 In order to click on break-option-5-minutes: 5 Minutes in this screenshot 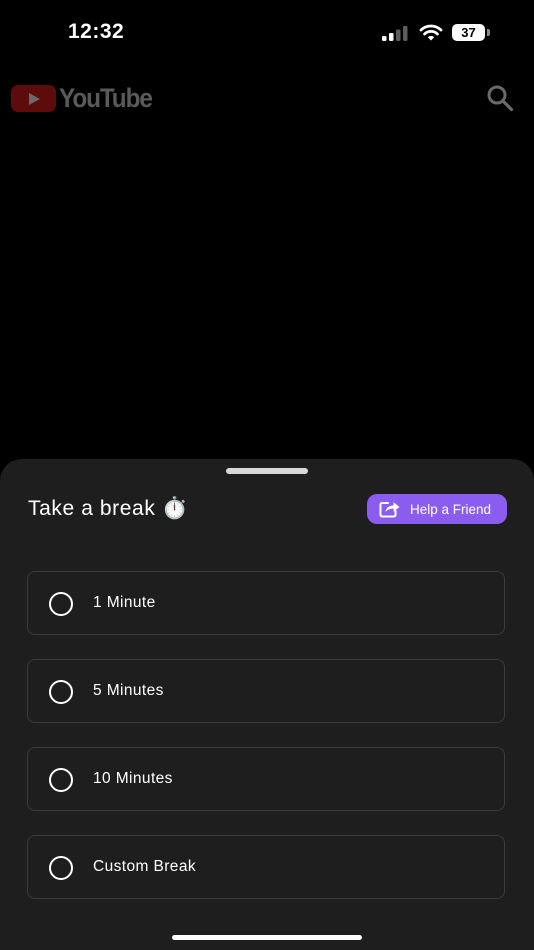, I will do `click(266, 691)`.